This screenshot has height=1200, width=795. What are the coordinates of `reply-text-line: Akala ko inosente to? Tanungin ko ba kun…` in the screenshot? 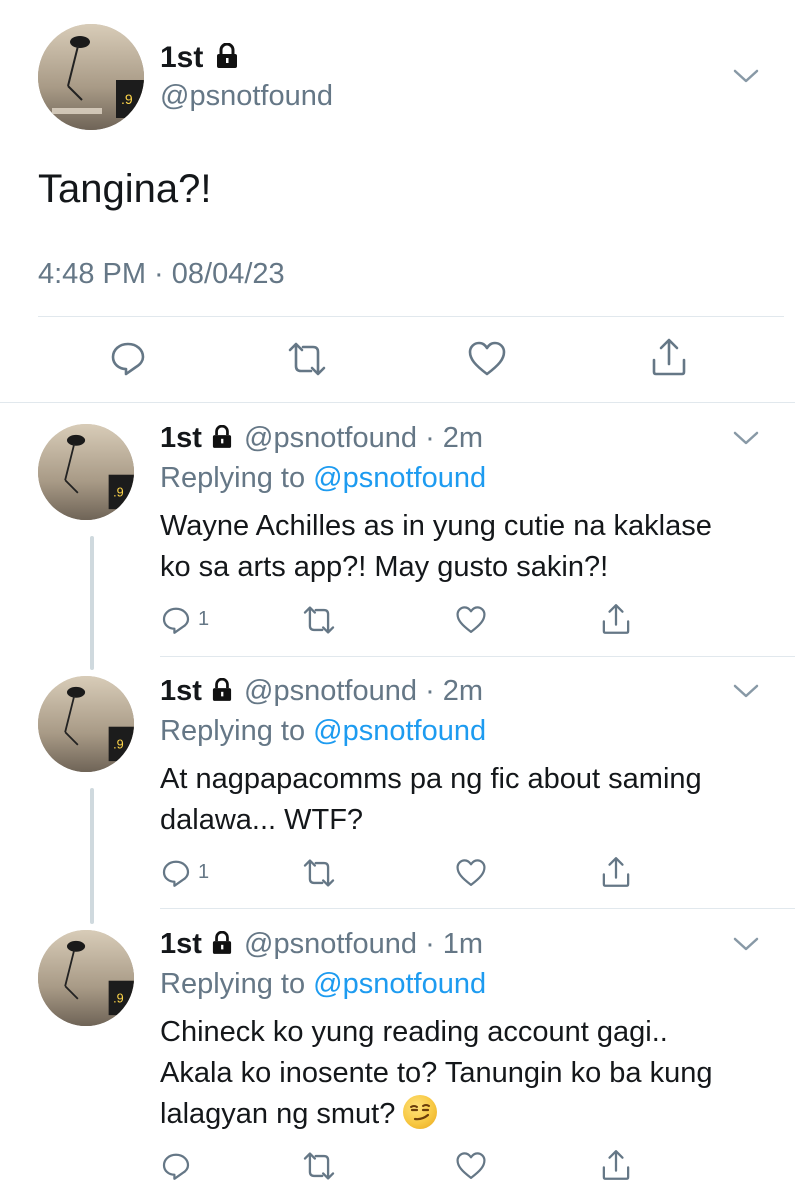 It's located at (436, 1073).